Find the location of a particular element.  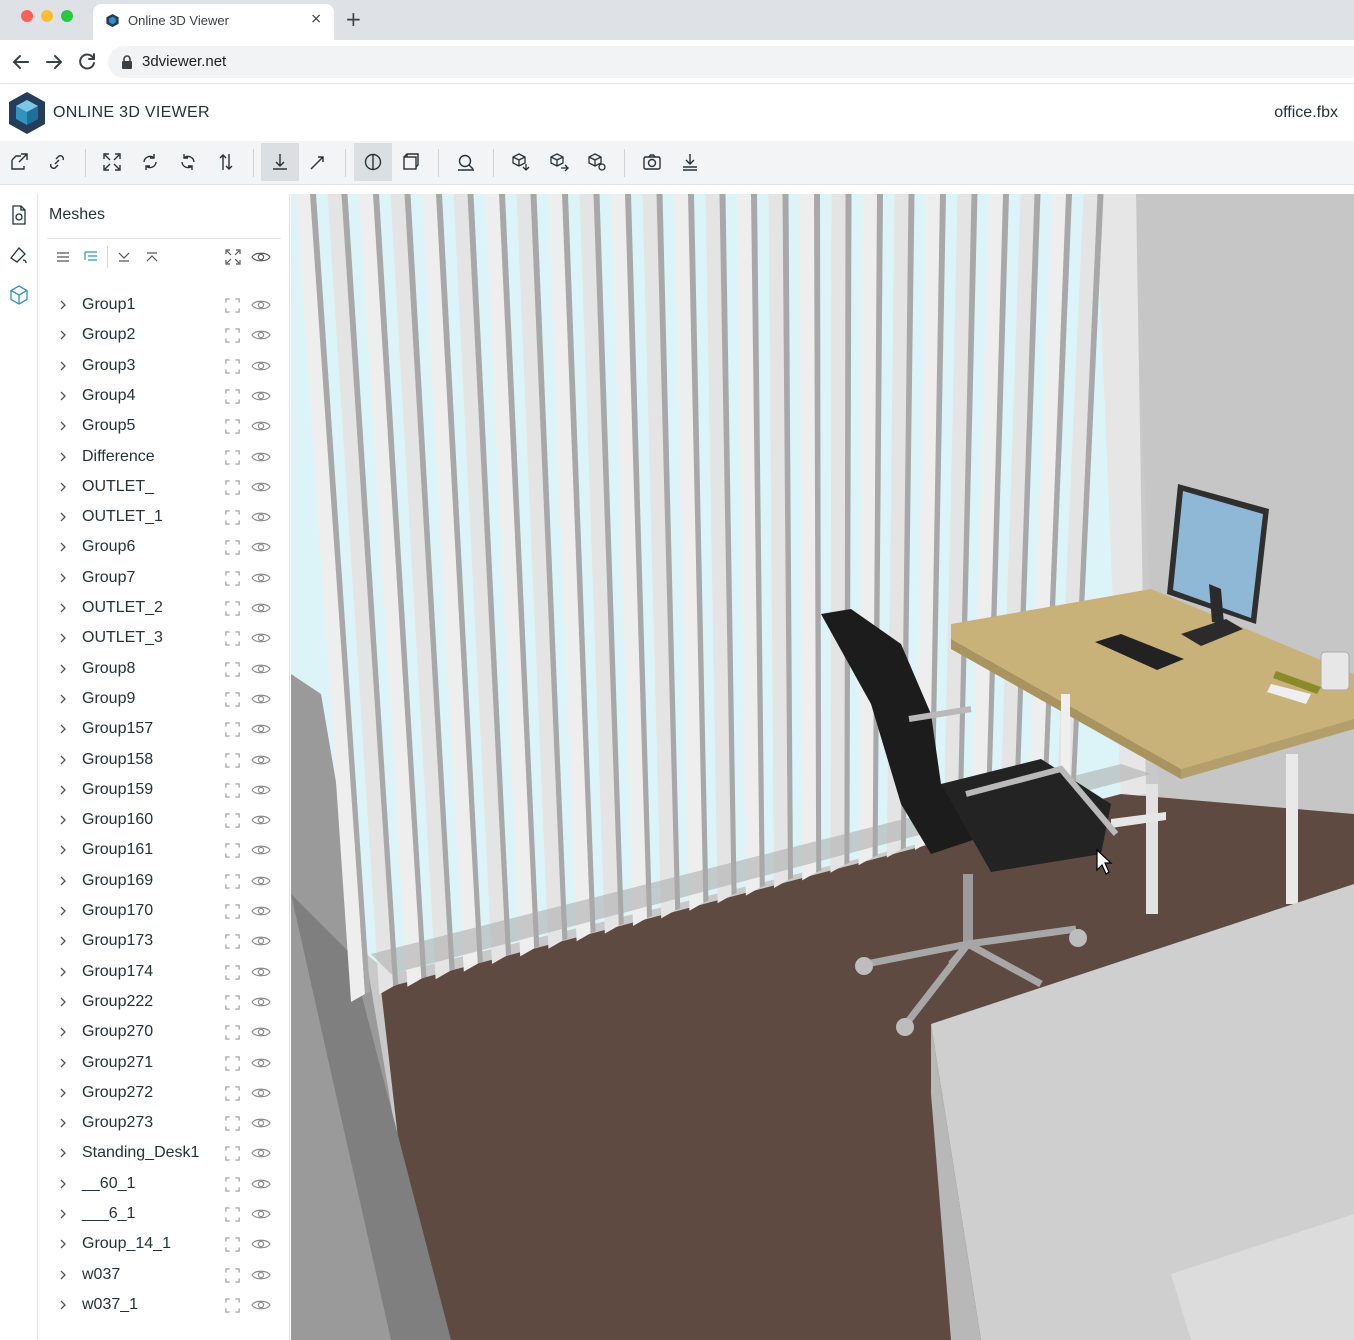

tree-row: Group8 is located at coordinates (164, 669).